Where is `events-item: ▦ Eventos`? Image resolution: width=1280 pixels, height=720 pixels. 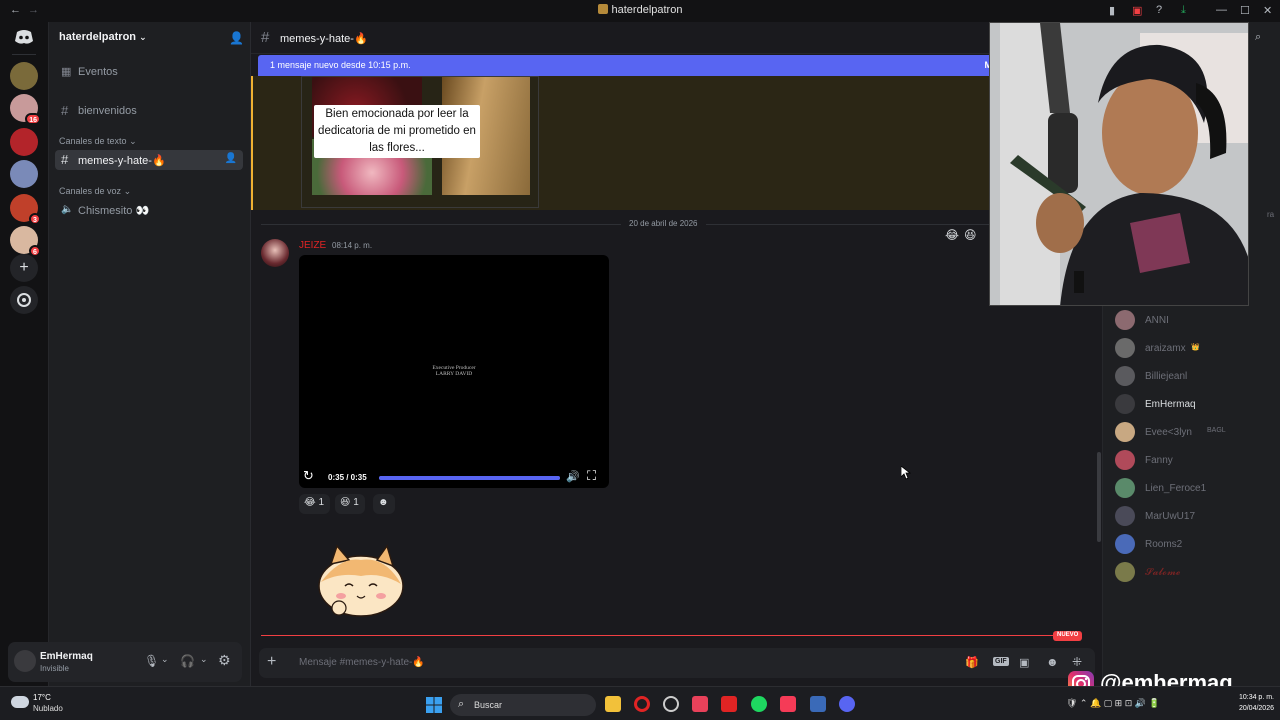
events-item: ▦ Eventos is located at coordinates (149, 72).